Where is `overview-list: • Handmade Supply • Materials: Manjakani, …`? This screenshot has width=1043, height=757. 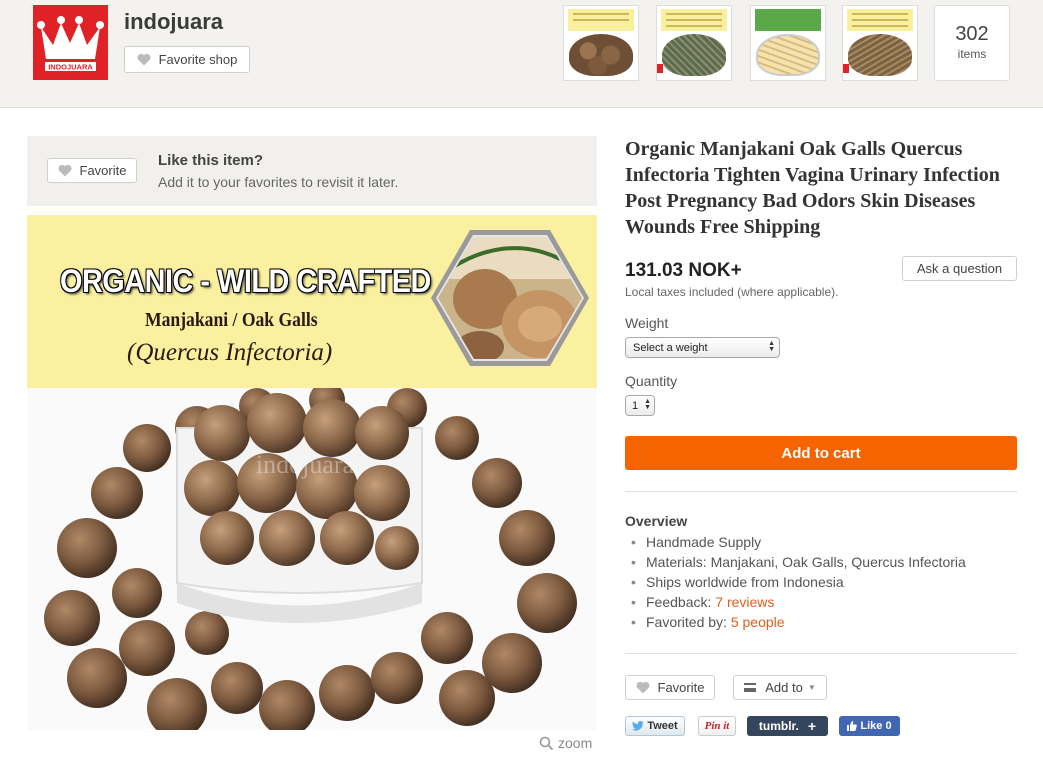
overview-list: • Handmade Supply • Materials: Manjakani, … is located at coordinates (798, 582).